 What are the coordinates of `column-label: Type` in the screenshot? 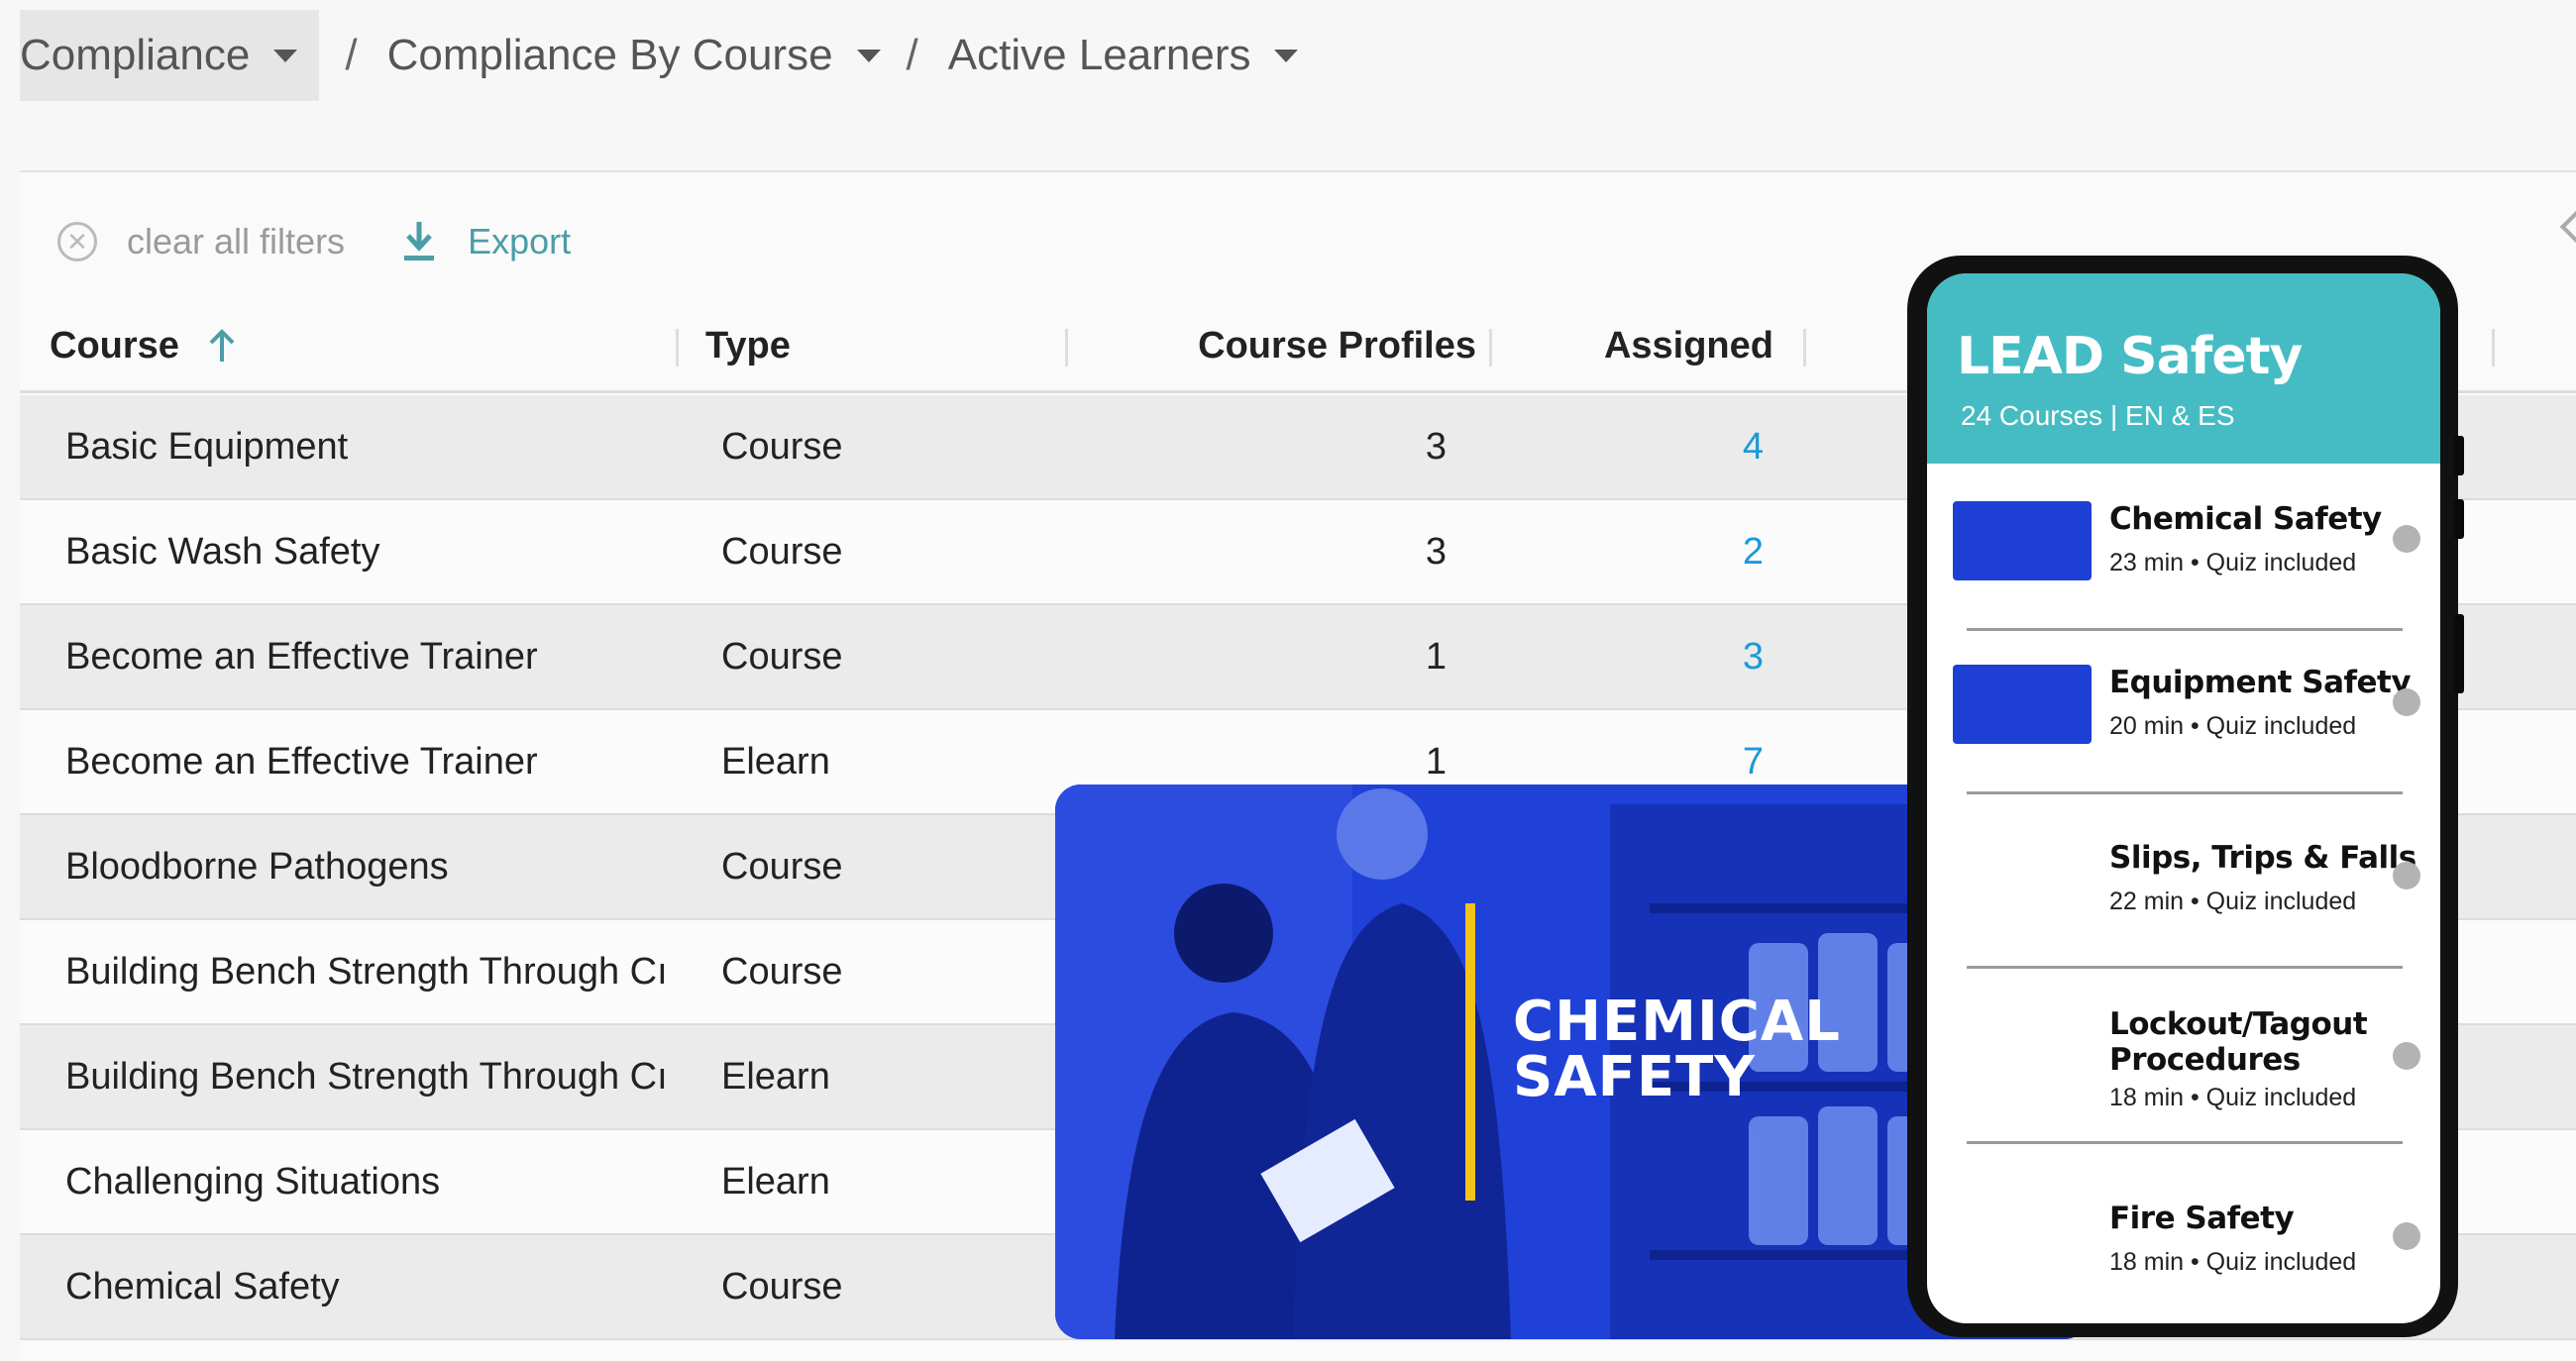 It's located at (748, 345).